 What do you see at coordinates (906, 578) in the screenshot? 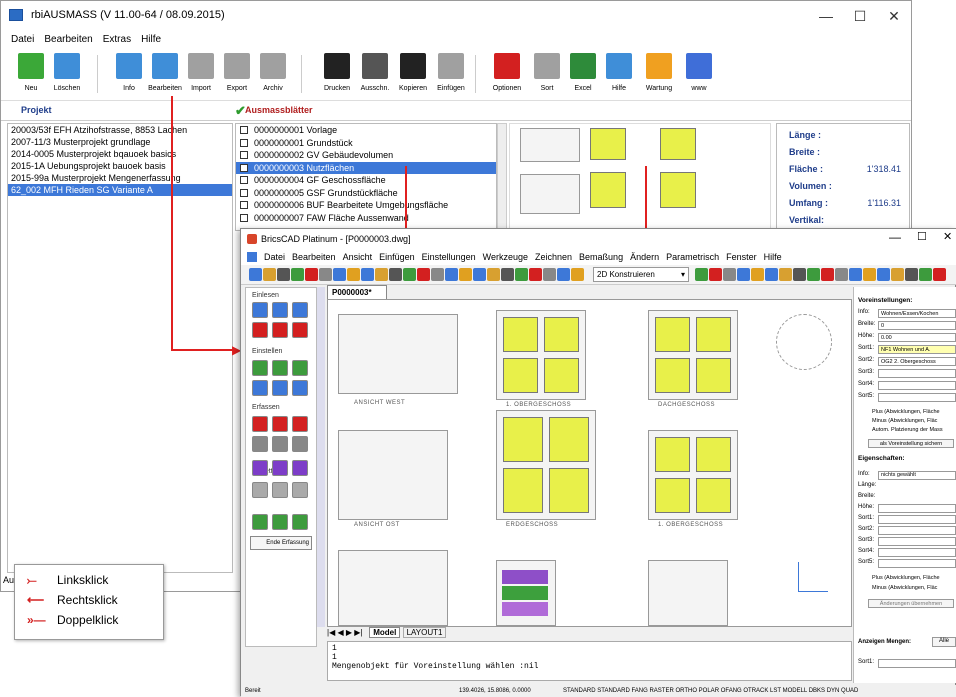
I see `property-option: Plus (Abwicklungen, Fläche` at bounding box center [906, 578].